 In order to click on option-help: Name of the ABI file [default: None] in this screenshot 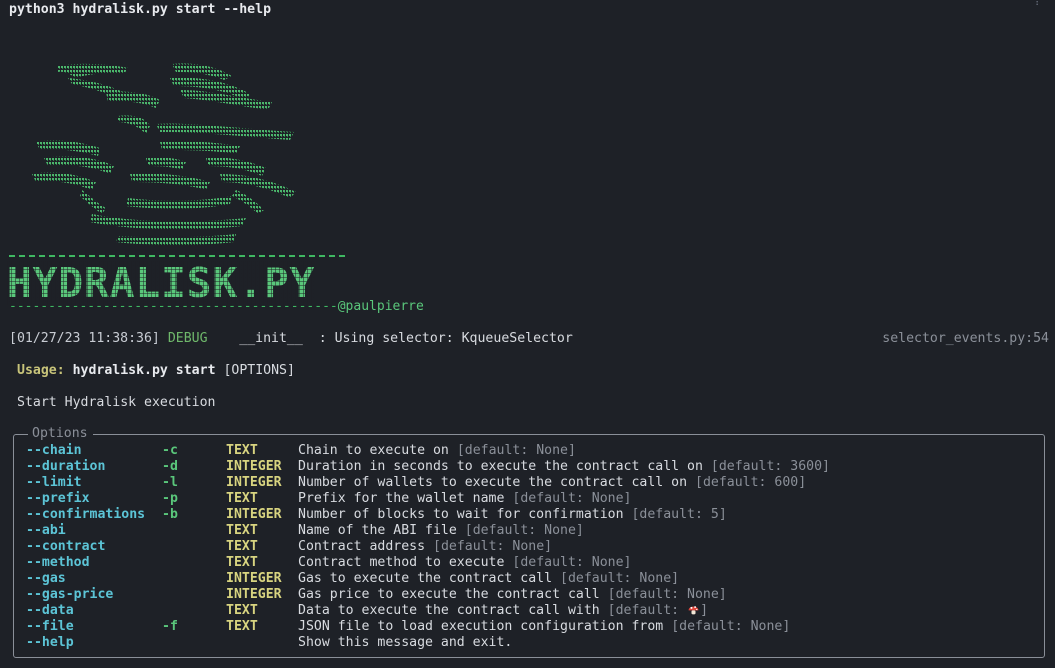, I will do `click(441, 531)`.